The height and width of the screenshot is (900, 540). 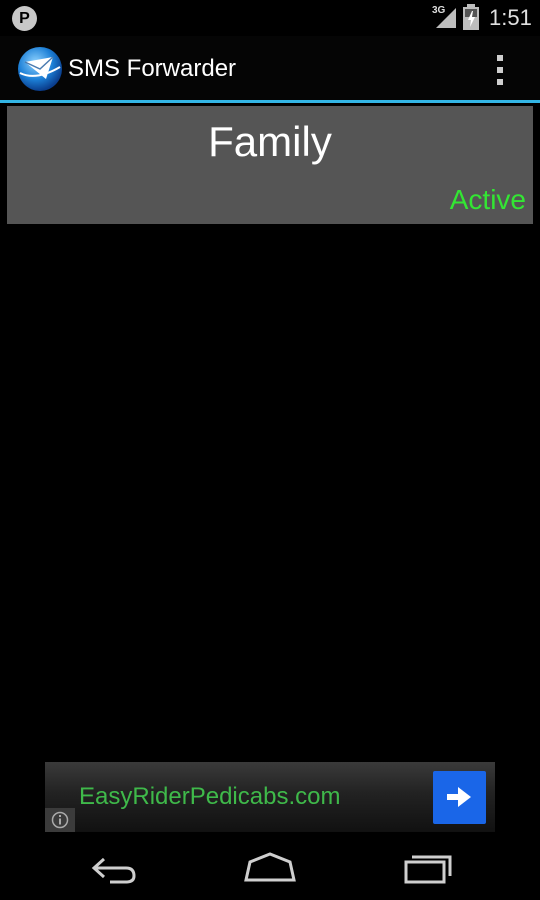 I want to click on ad-arrow-button, so click(x=459, y=797).